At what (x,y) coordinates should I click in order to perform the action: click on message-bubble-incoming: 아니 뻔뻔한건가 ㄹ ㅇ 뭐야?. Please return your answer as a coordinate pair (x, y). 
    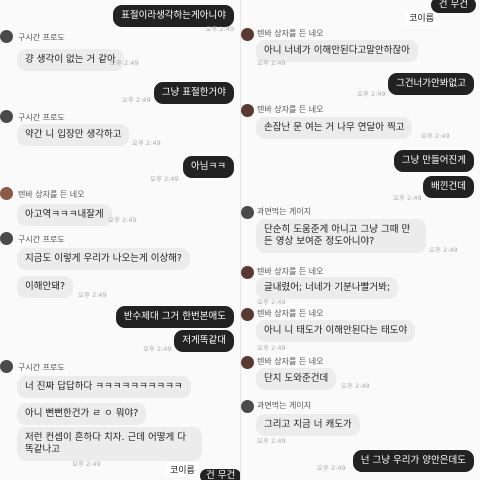
    Looking at the image, I should click on (82, 414).